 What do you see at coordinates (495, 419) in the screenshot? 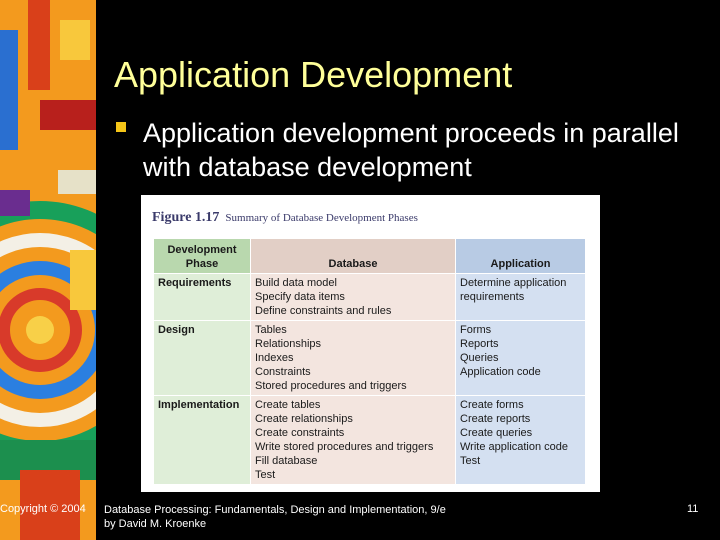
I see `application-item: Create reports` at bounding box center [495, 419].